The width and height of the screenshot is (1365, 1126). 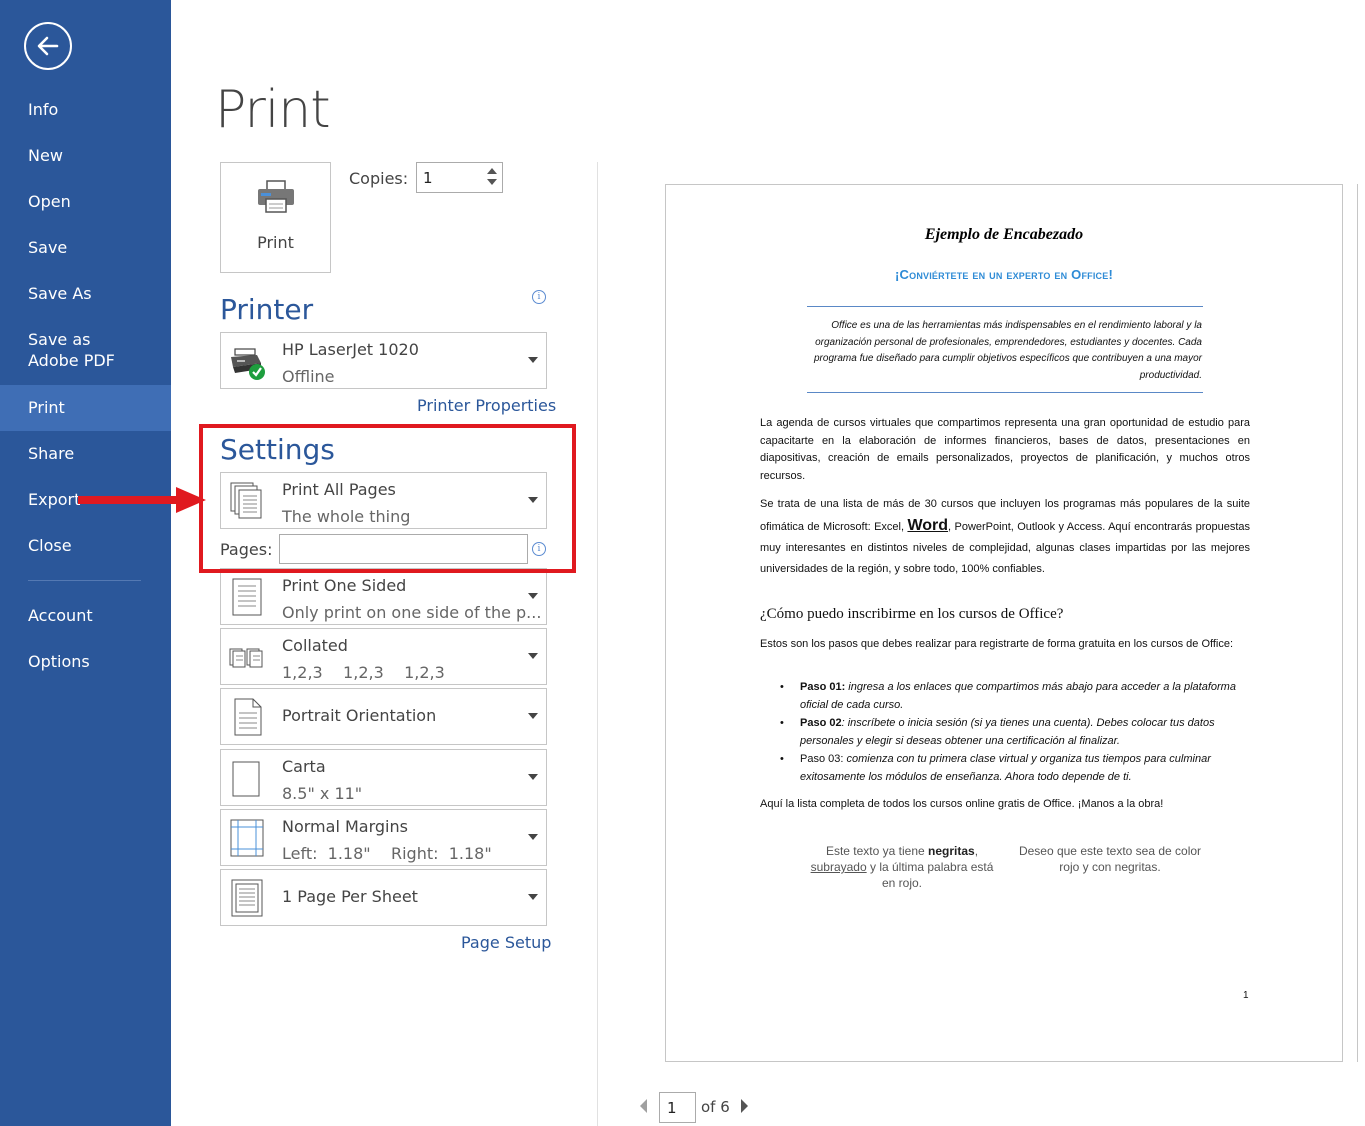 I want to click on sides-title: Print One Sided, so click(x=344, y=585).